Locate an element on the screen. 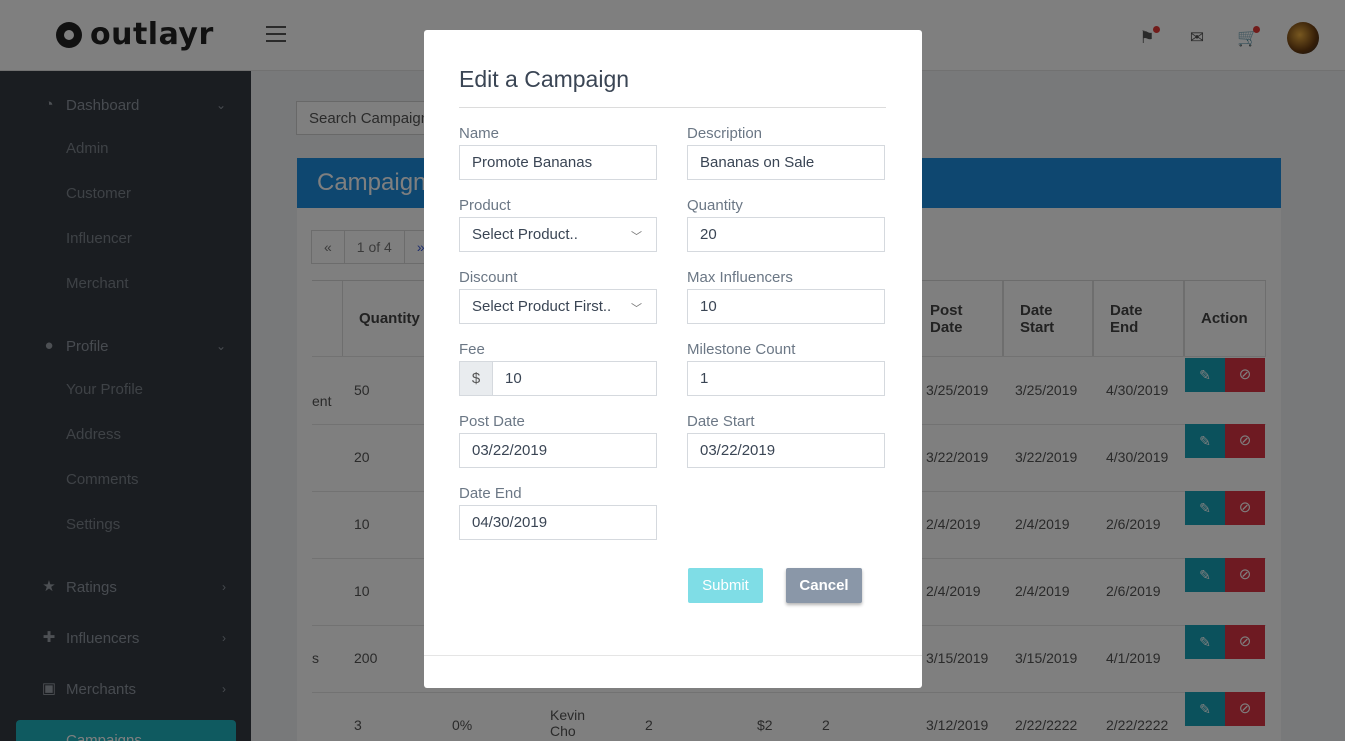 This screenshot has height=741, width=1345. submit-button: Submit is located at coordinates (725, 585).